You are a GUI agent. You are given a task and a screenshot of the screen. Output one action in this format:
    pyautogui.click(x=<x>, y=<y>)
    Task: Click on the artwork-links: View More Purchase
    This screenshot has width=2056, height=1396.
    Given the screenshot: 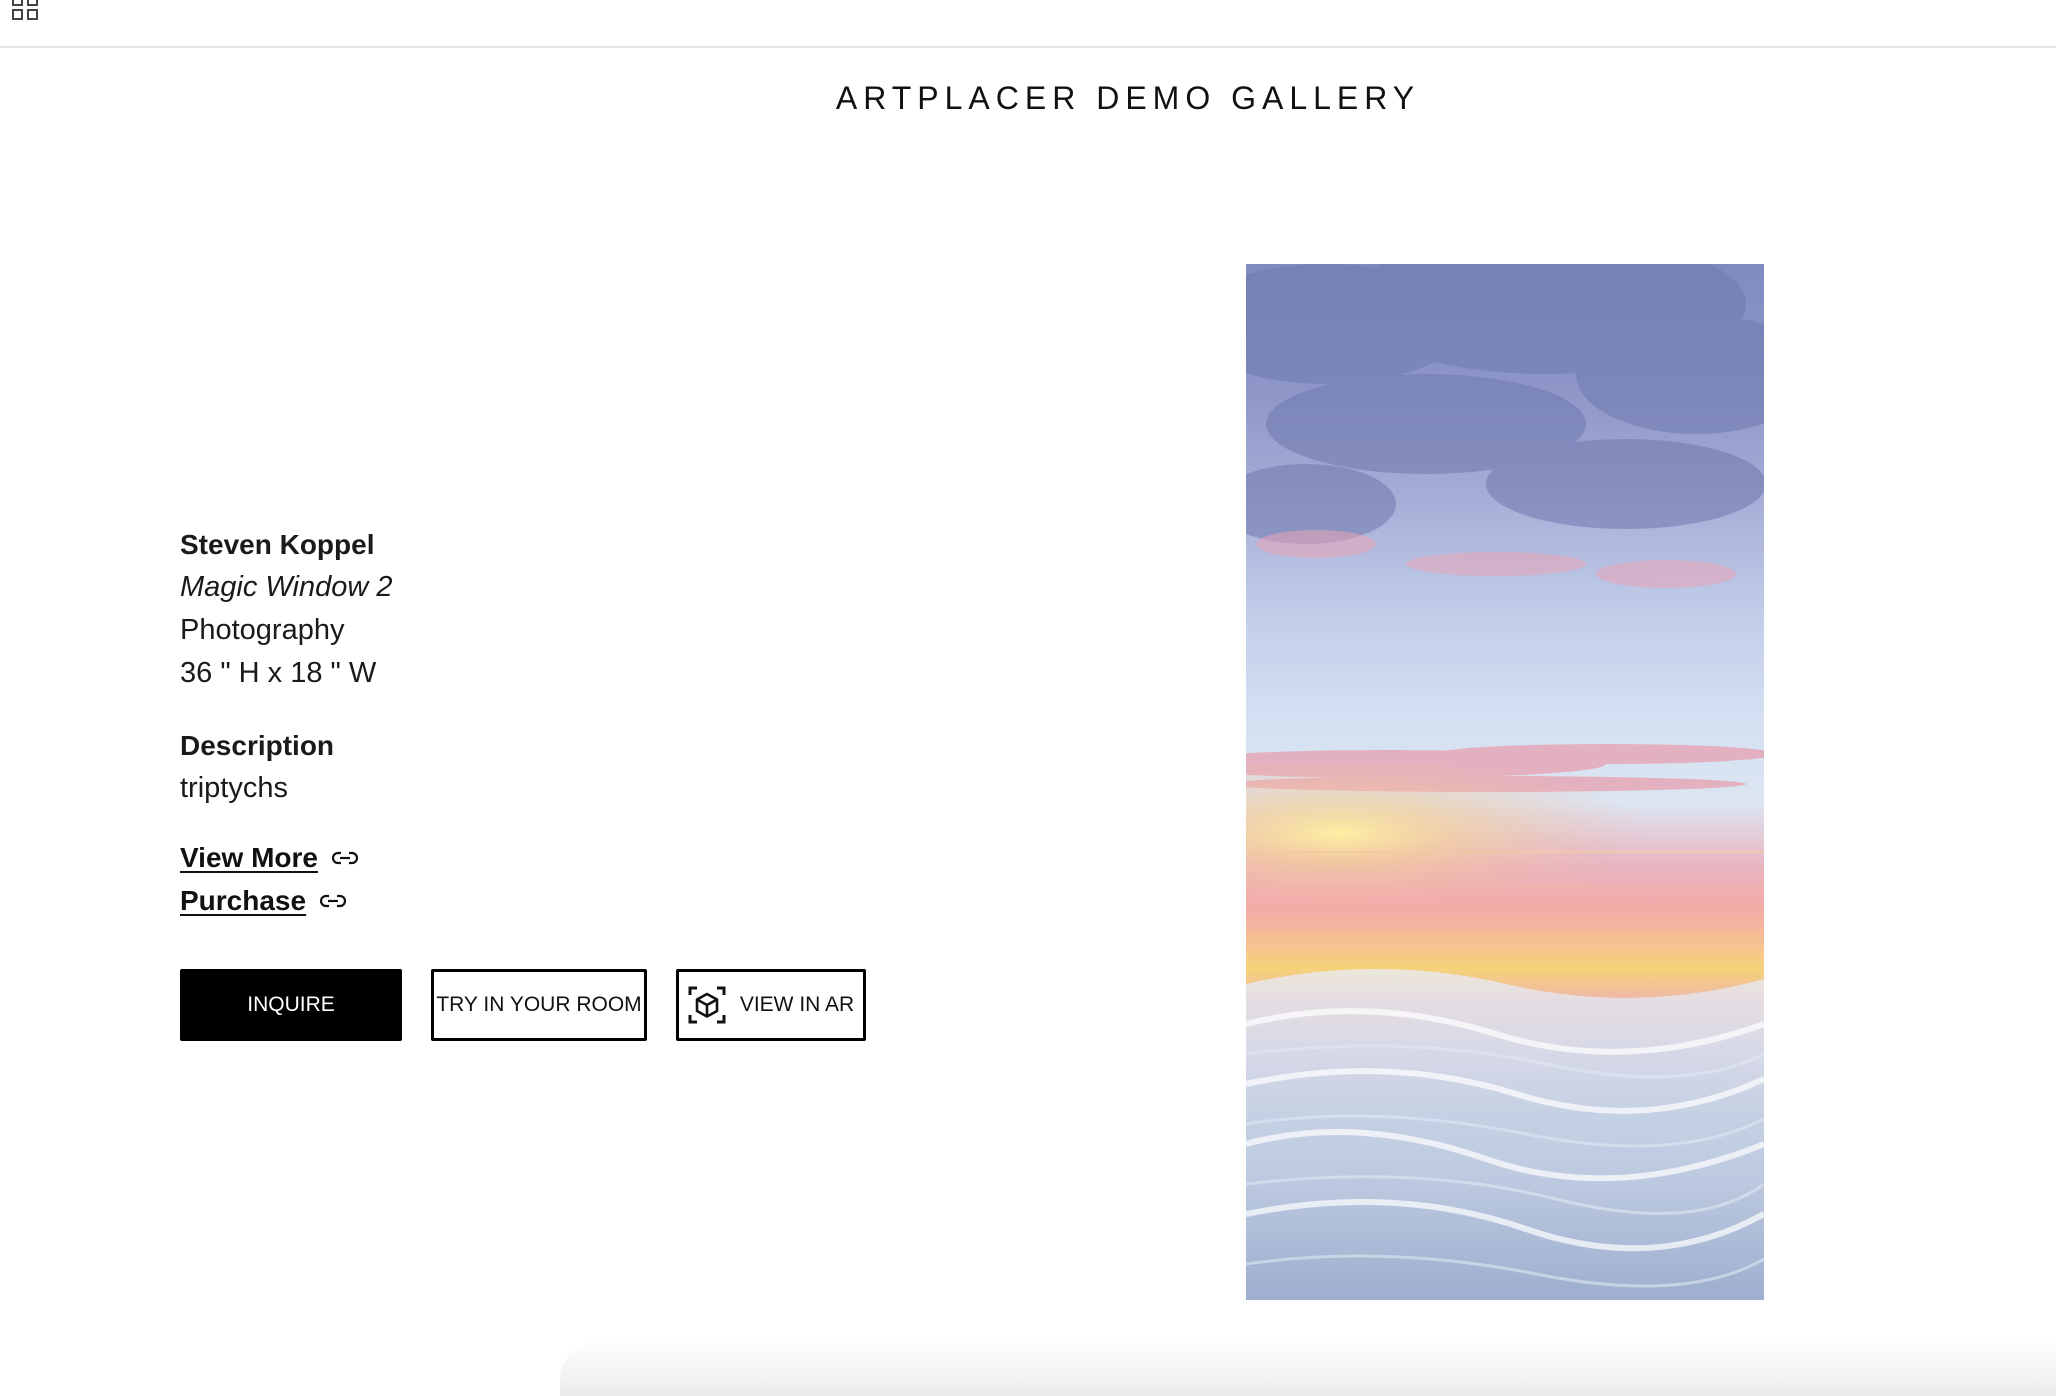 What is the action you would take?
    pyautogui.click(x=560, y=879)
    